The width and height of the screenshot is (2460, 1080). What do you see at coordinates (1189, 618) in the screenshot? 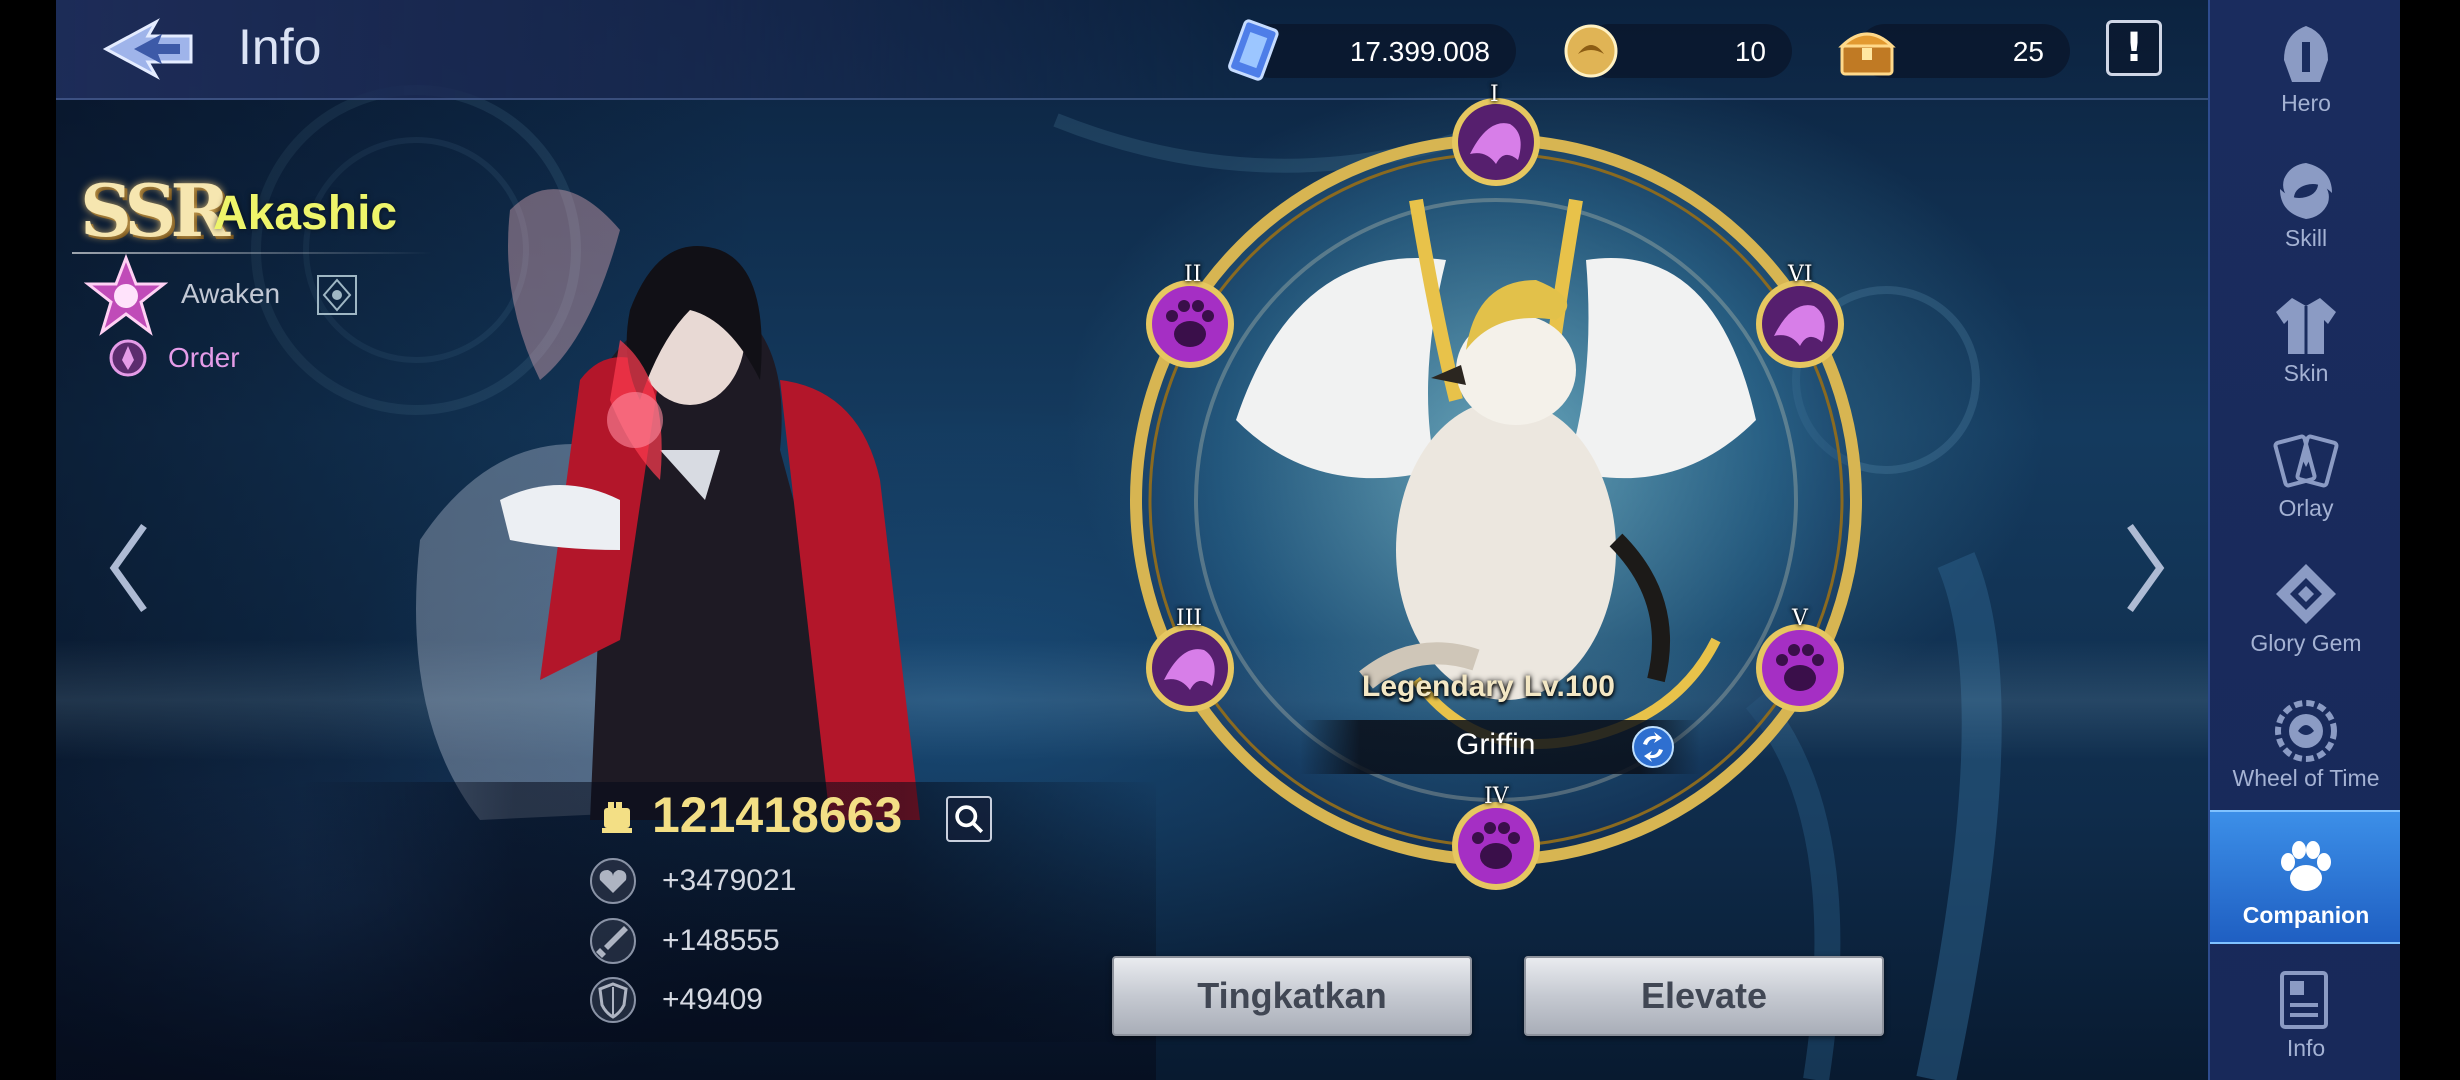
I see `node-numeral: III` at bounding box center [1189, 618].